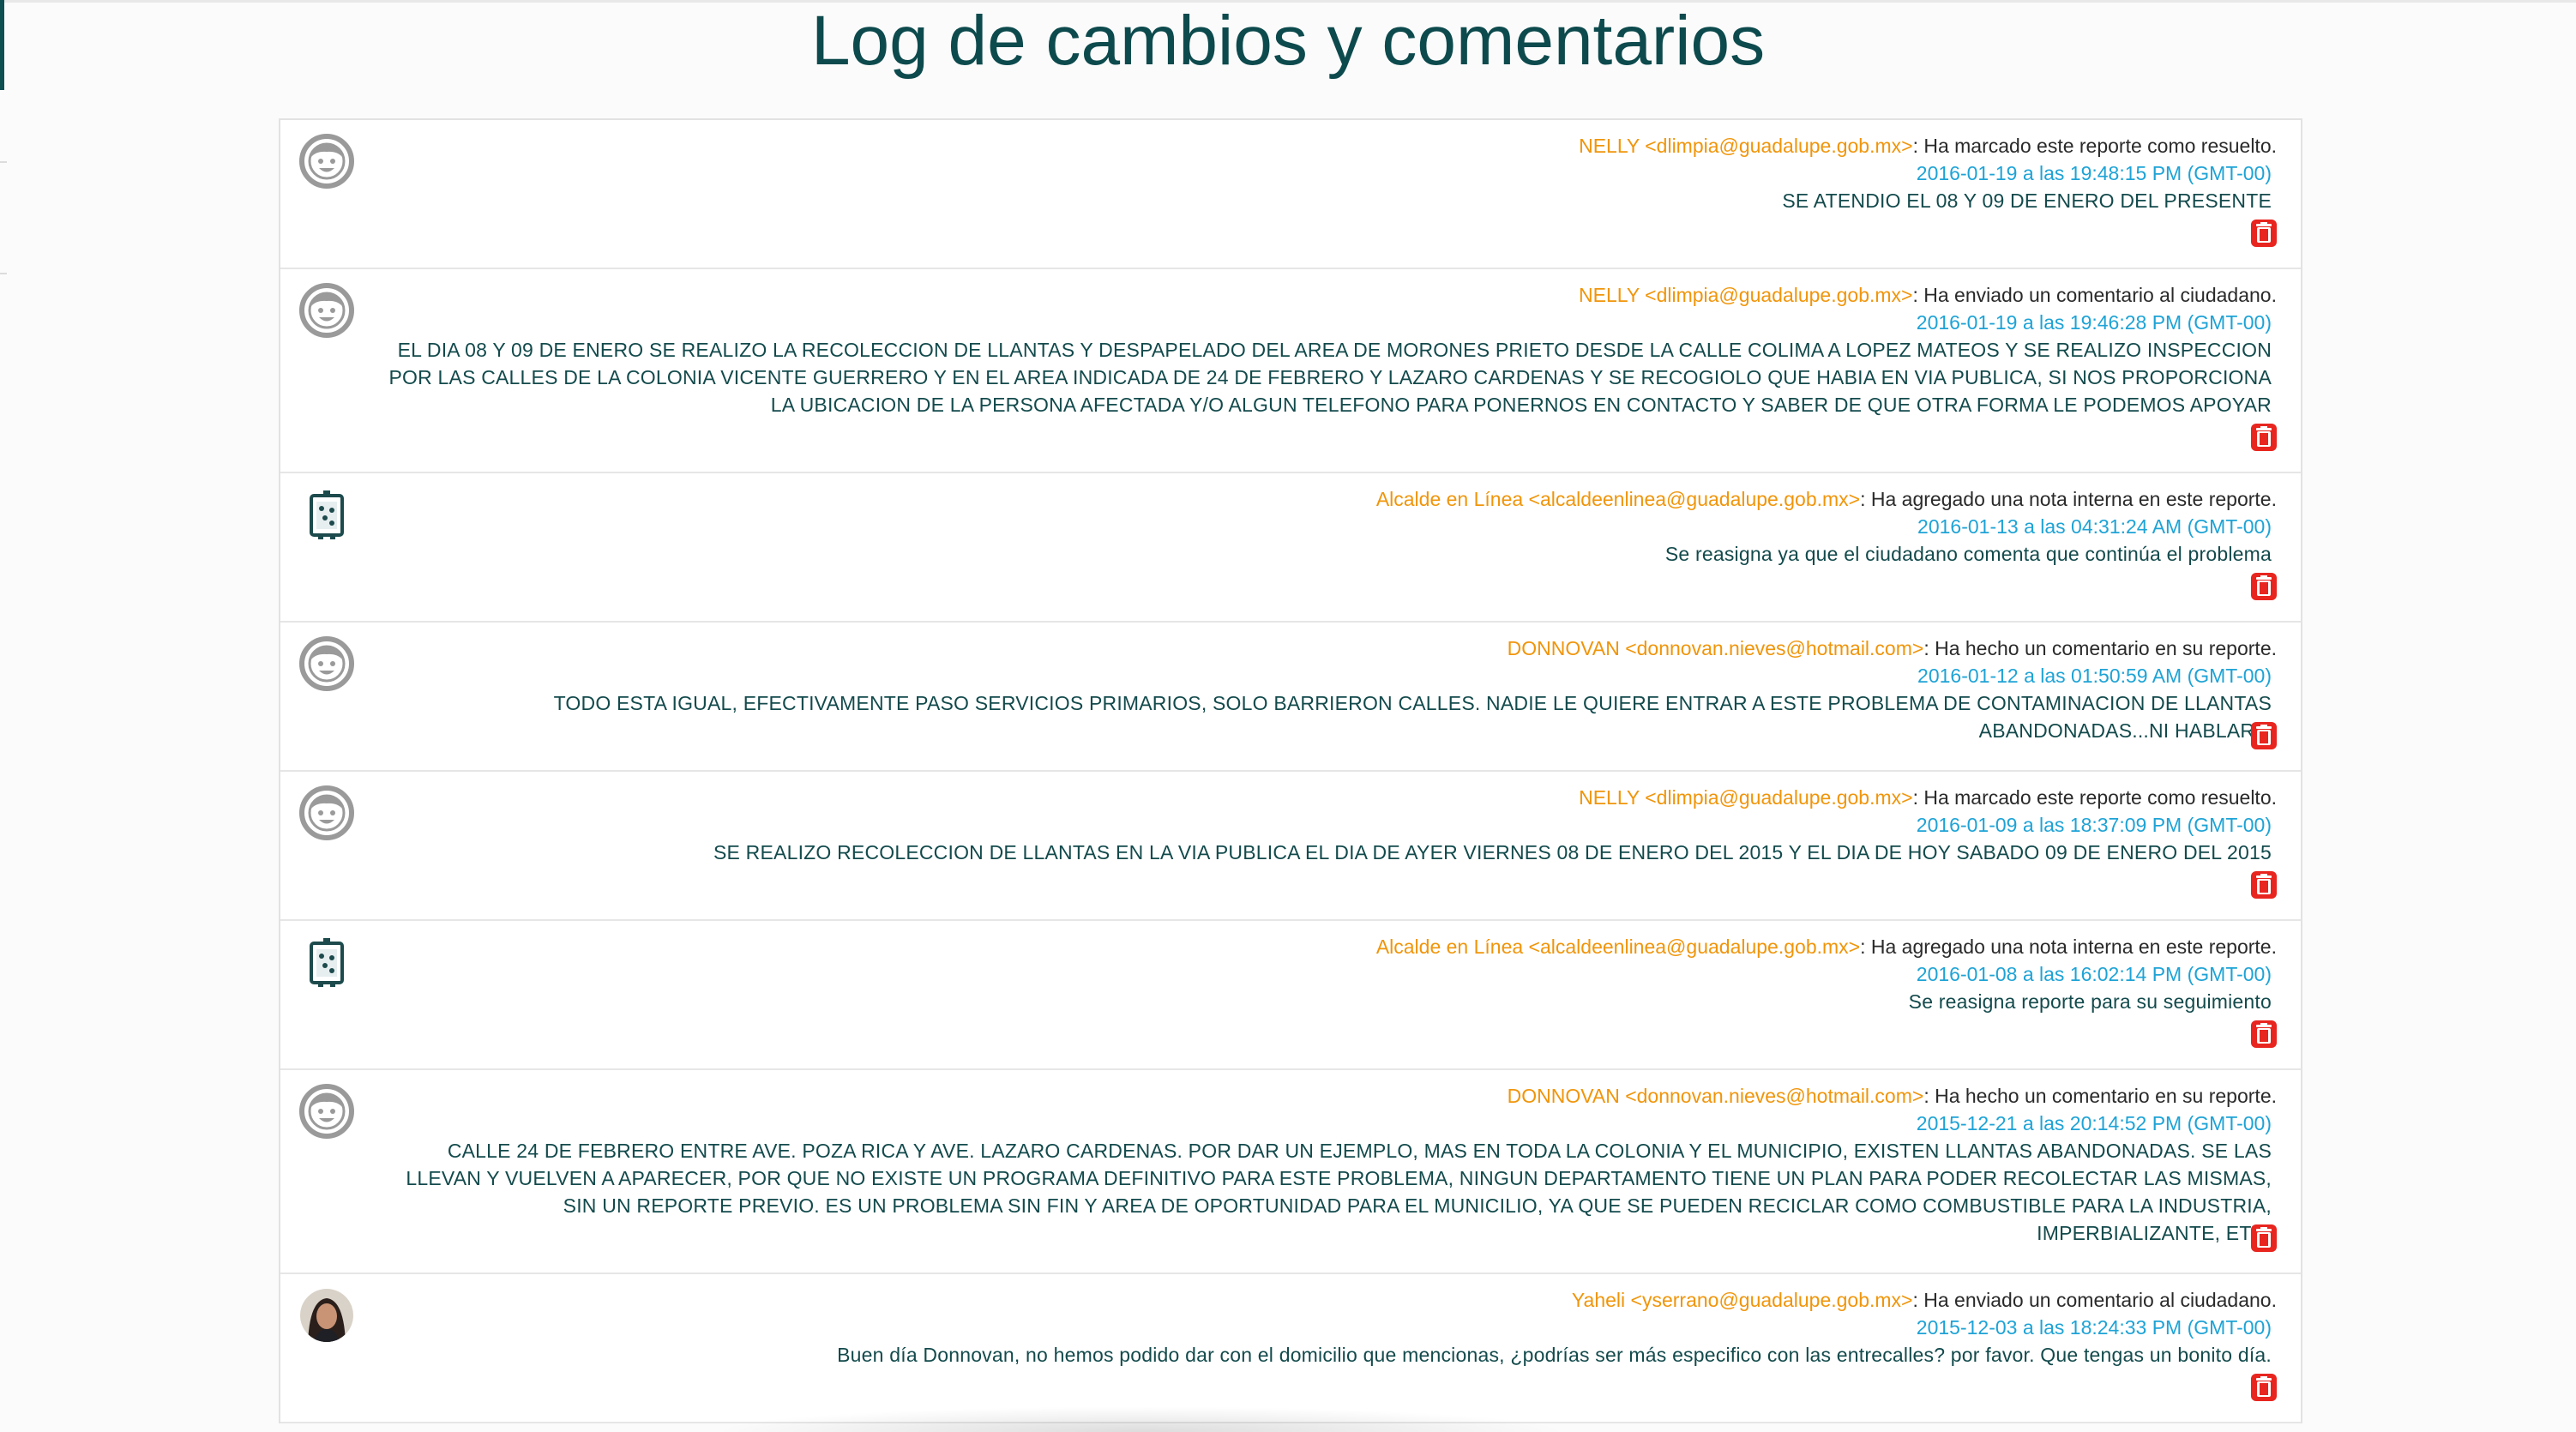 This screenshot has height=1432, width=2576. I want to click on timestamp: 2016-01-19 a las 19:46:28 PM (GMT-00), so click(2094, 322).